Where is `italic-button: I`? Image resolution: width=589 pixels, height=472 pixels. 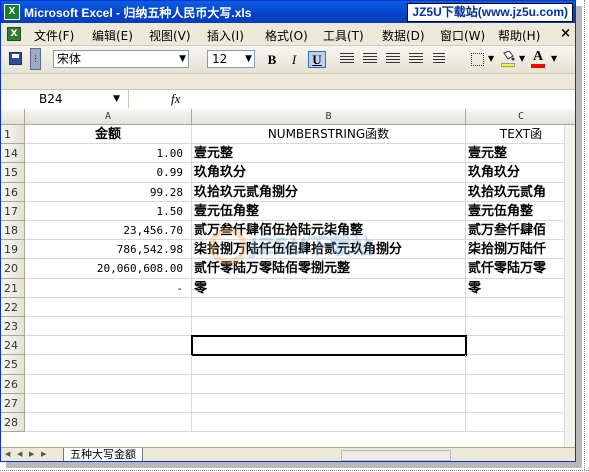
italic-button: I is located at coordinates (294, 59).